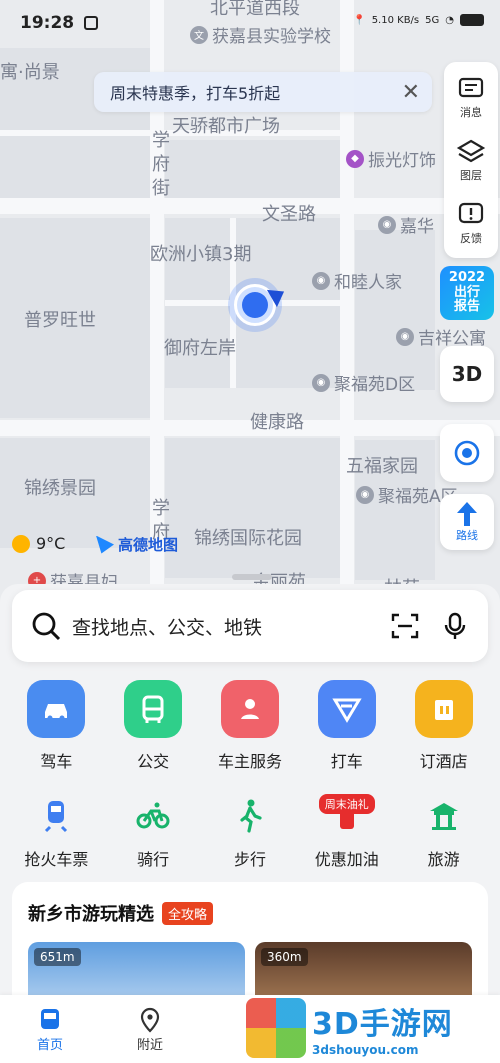 This screenshot has width=500, height=1063. I want to click on brand-name: 高德地图, so click(148, 545).